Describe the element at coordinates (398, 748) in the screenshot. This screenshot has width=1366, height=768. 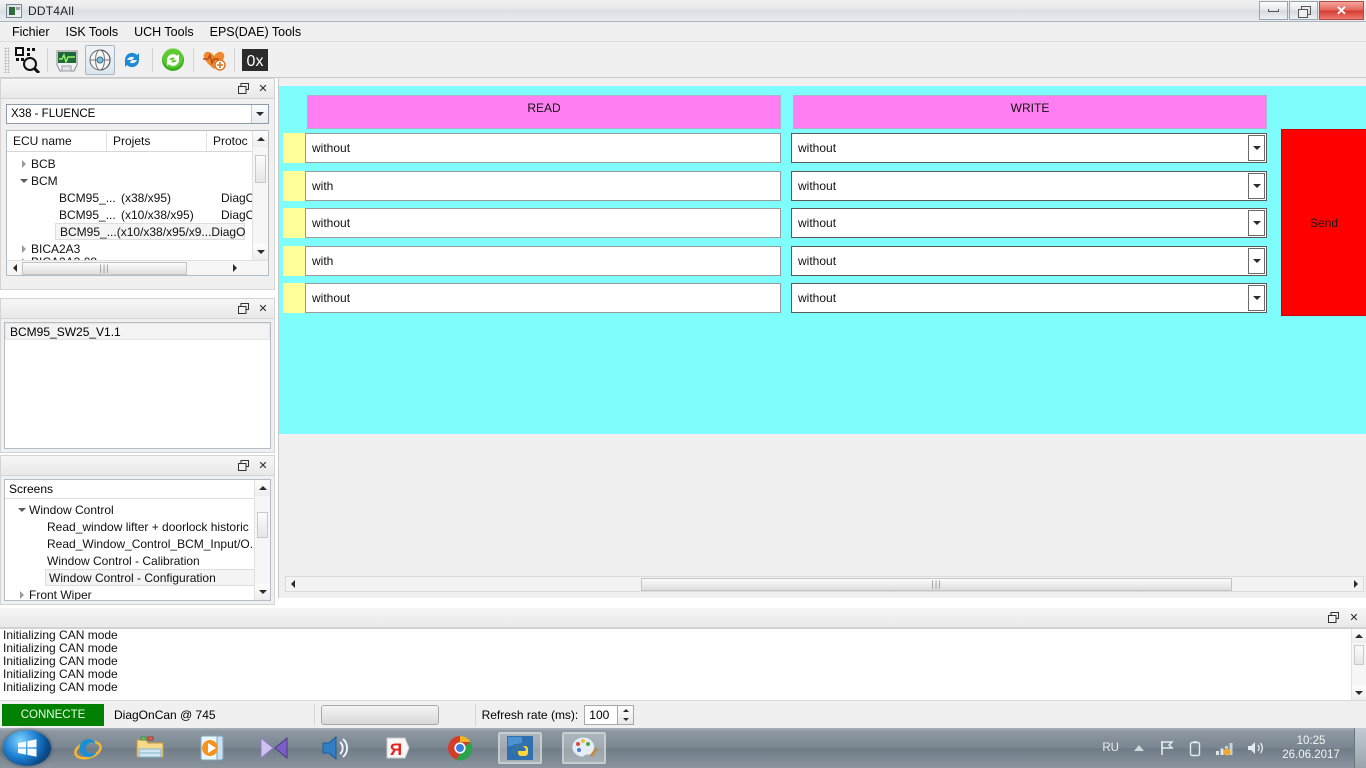
I see `yandex-browser-icon: Я` at that location.